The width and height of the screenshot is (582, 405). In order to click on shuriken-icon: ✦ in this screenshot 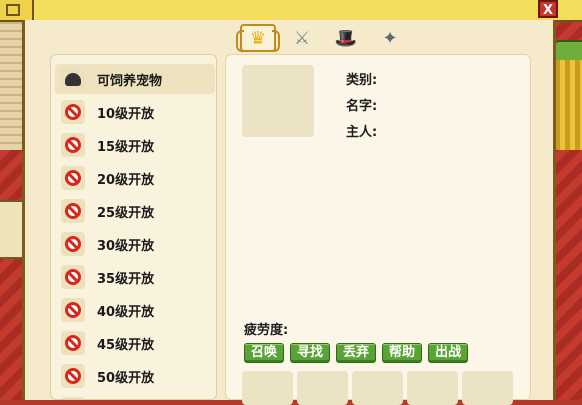, I will do `click(390, 38)`.